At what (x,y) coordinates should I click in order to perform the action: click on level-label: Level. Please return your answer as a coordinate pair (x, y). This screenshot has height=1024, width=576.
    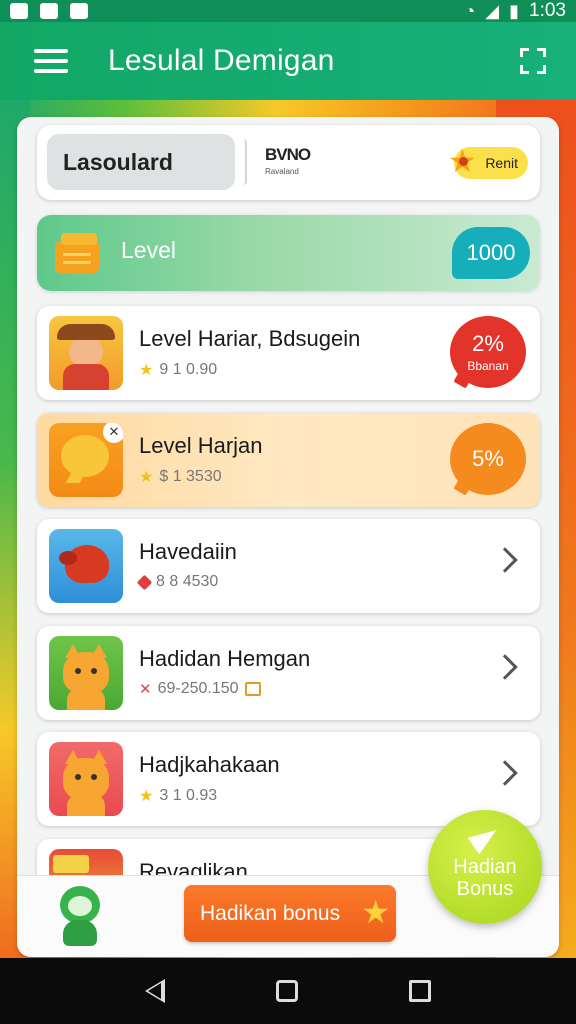
    Looking at the image, I should click on (148, 250).